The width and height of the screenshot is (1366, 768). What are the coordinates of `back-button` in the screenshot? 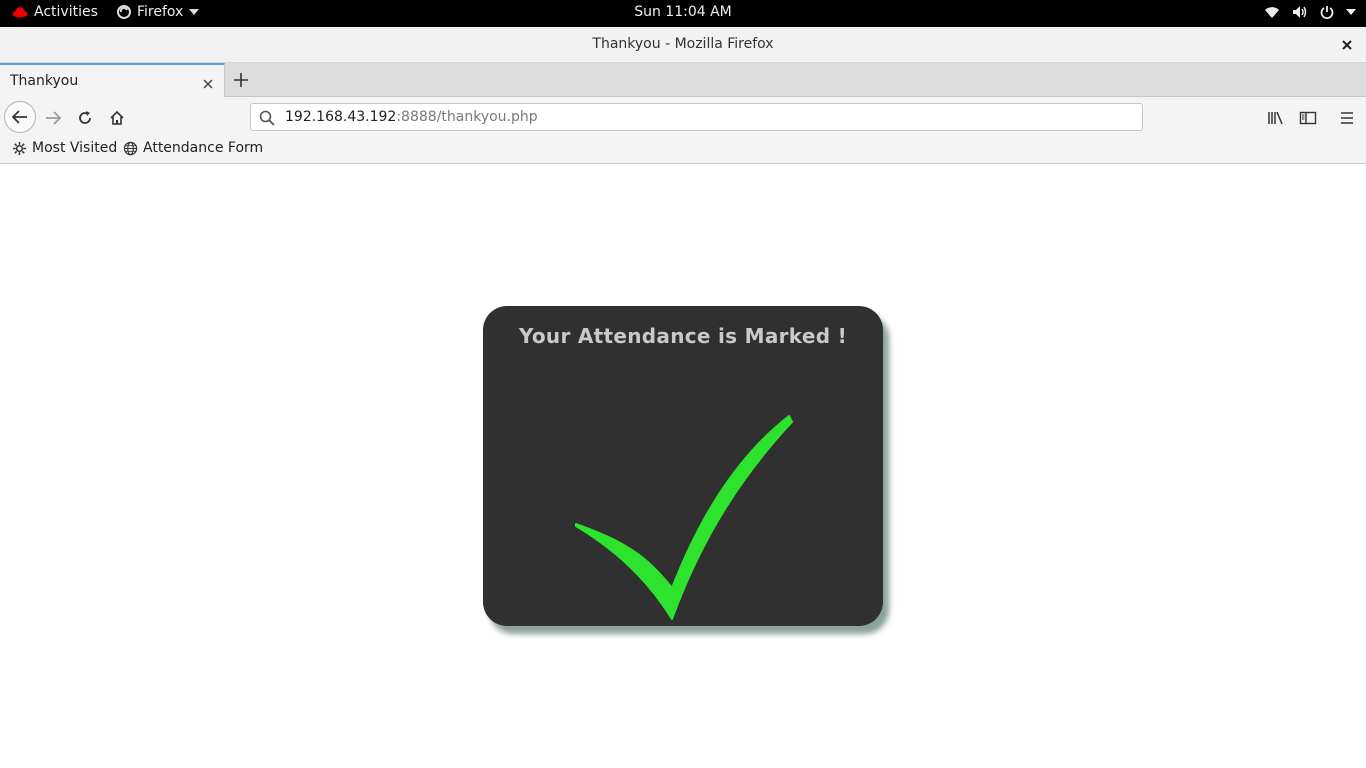 It's located at (20, 117).